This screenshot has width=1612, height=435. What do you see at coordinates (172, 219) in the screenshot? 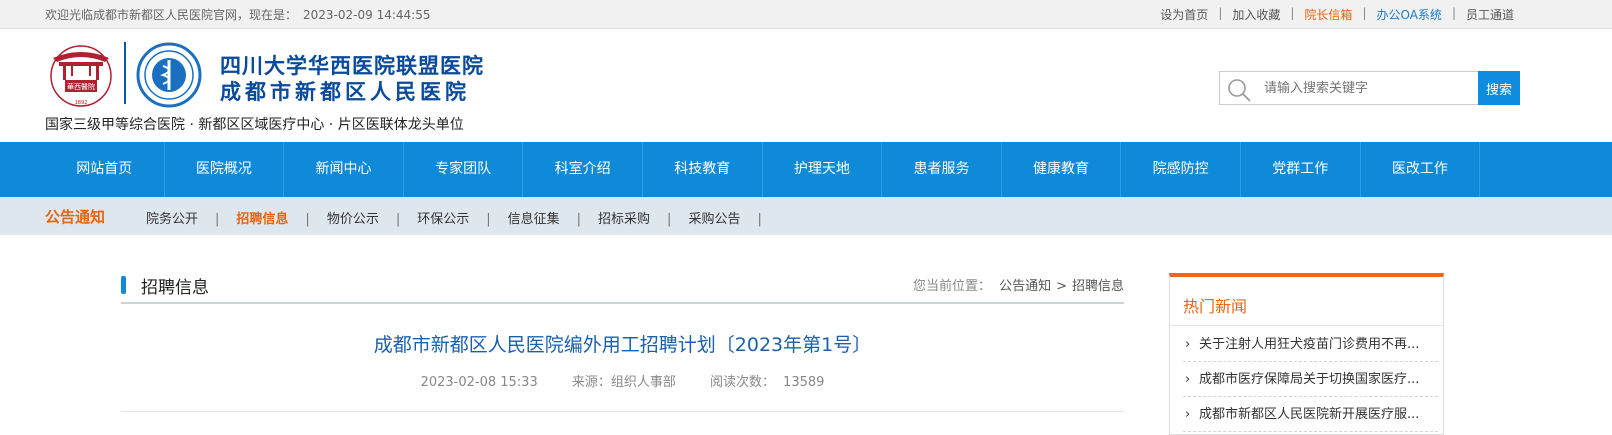
I see `subnav-item-label: 院务公开` at bounding box center [172, 219].